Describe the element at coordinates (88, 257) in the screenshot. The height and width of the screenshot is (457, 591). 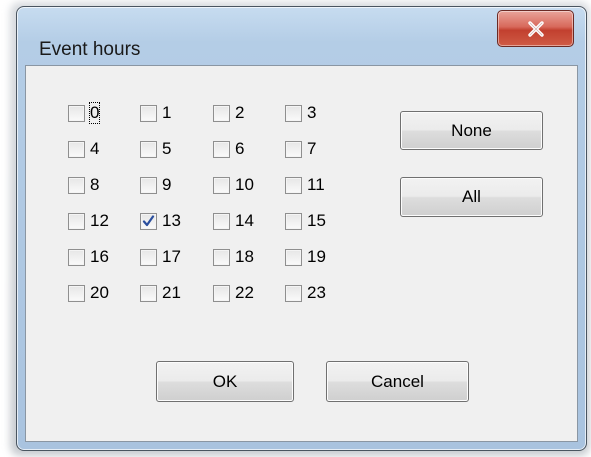
I see `hour-checkbox: 16` at that location.